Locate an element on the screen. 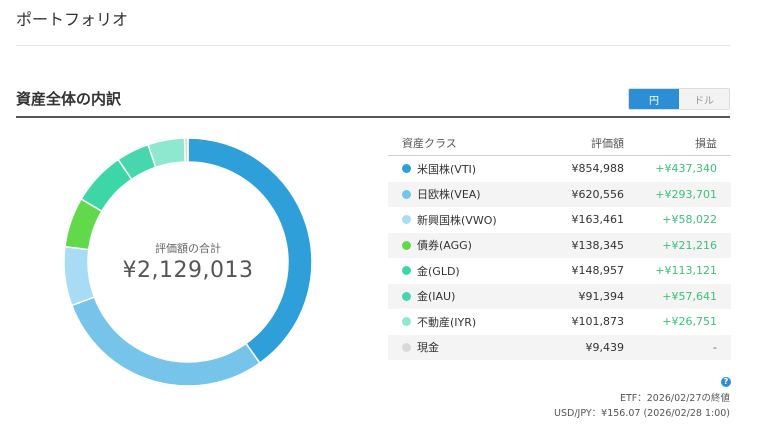 Image resolution: width=760 pixels, height=434 pixels. dollar-button: ドル is located at coordinates (704, 99).